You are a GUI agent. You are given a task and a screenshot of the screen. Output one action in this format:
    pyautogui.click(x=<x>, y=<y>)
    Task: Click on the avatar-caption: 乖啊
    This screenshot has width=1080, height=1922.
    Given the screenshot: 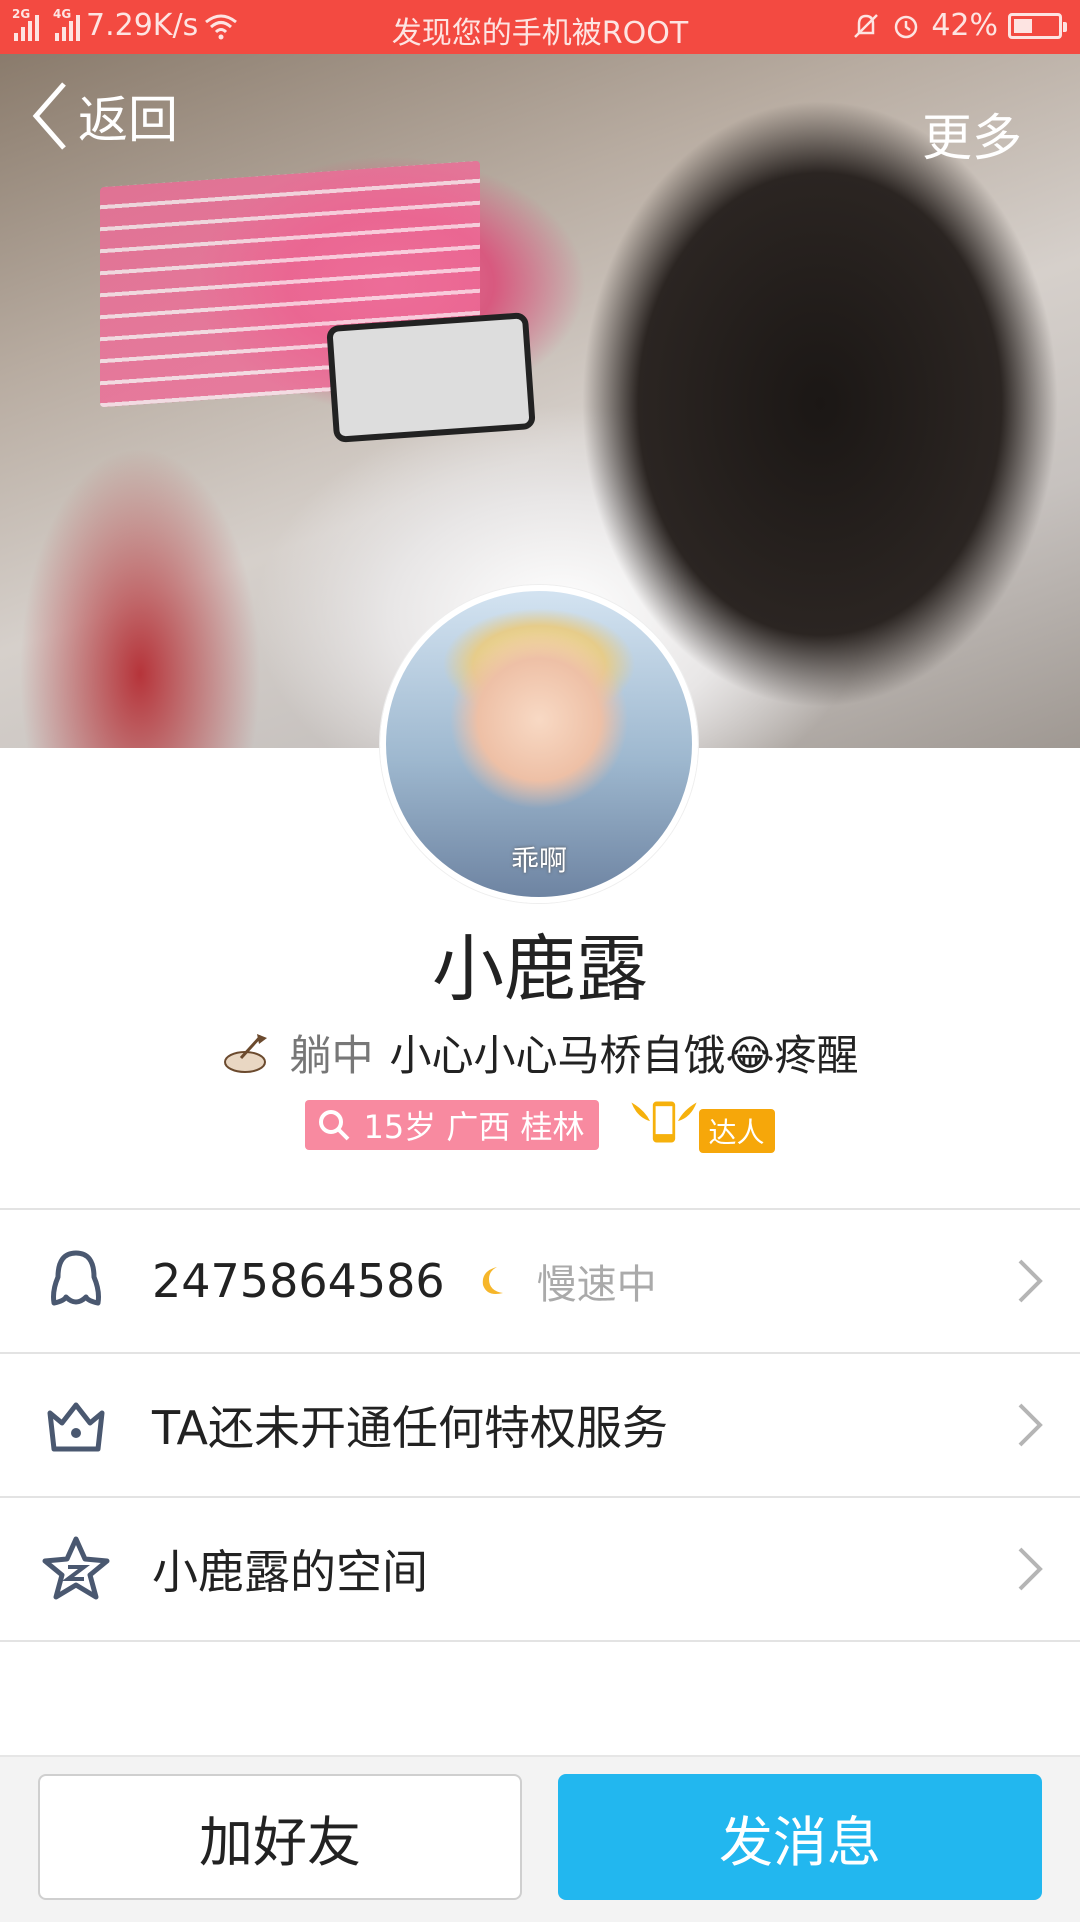 What is the action you would take?
    pyautogui.click(x=538, y=860)
    